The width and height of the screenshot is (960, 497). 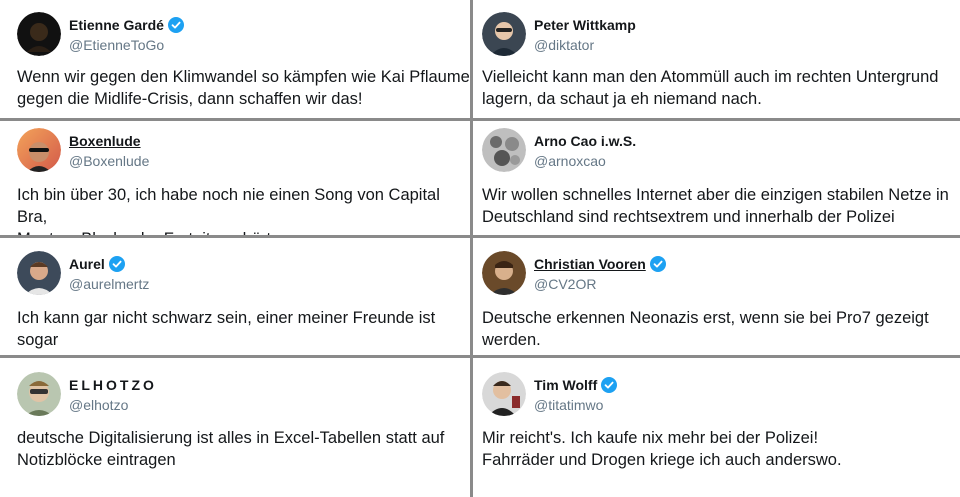 What do you see at coordinates (559, 34) in the screenshot?
I see `tweet-header: Peter Wittkamp @diktator` at bounding box center [559, 34].